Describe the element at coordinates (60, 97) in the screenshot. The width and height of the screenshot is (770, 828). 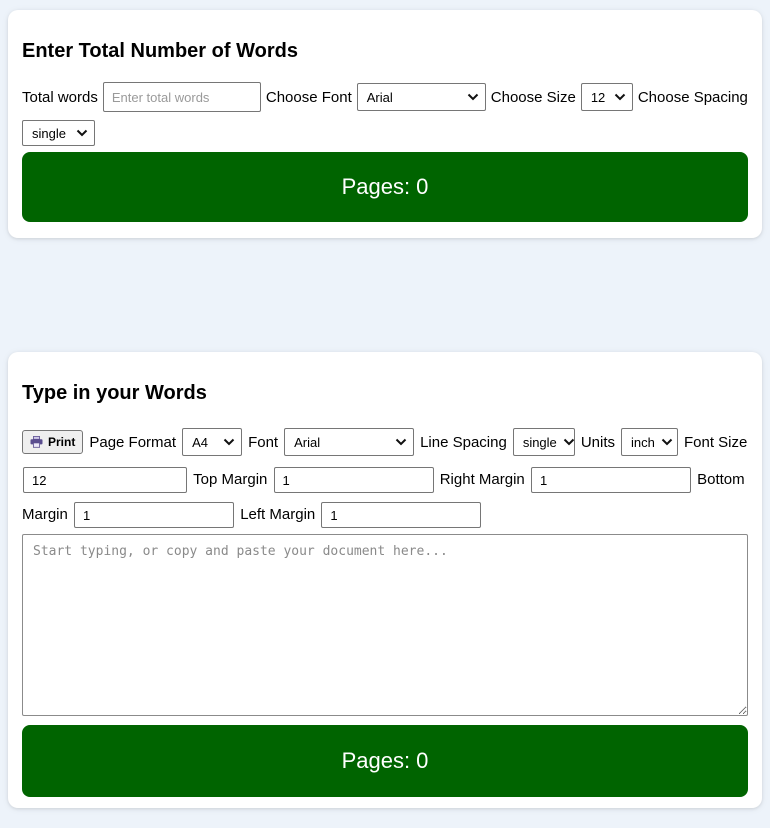
I see `total-words-label: Total words` at that location.